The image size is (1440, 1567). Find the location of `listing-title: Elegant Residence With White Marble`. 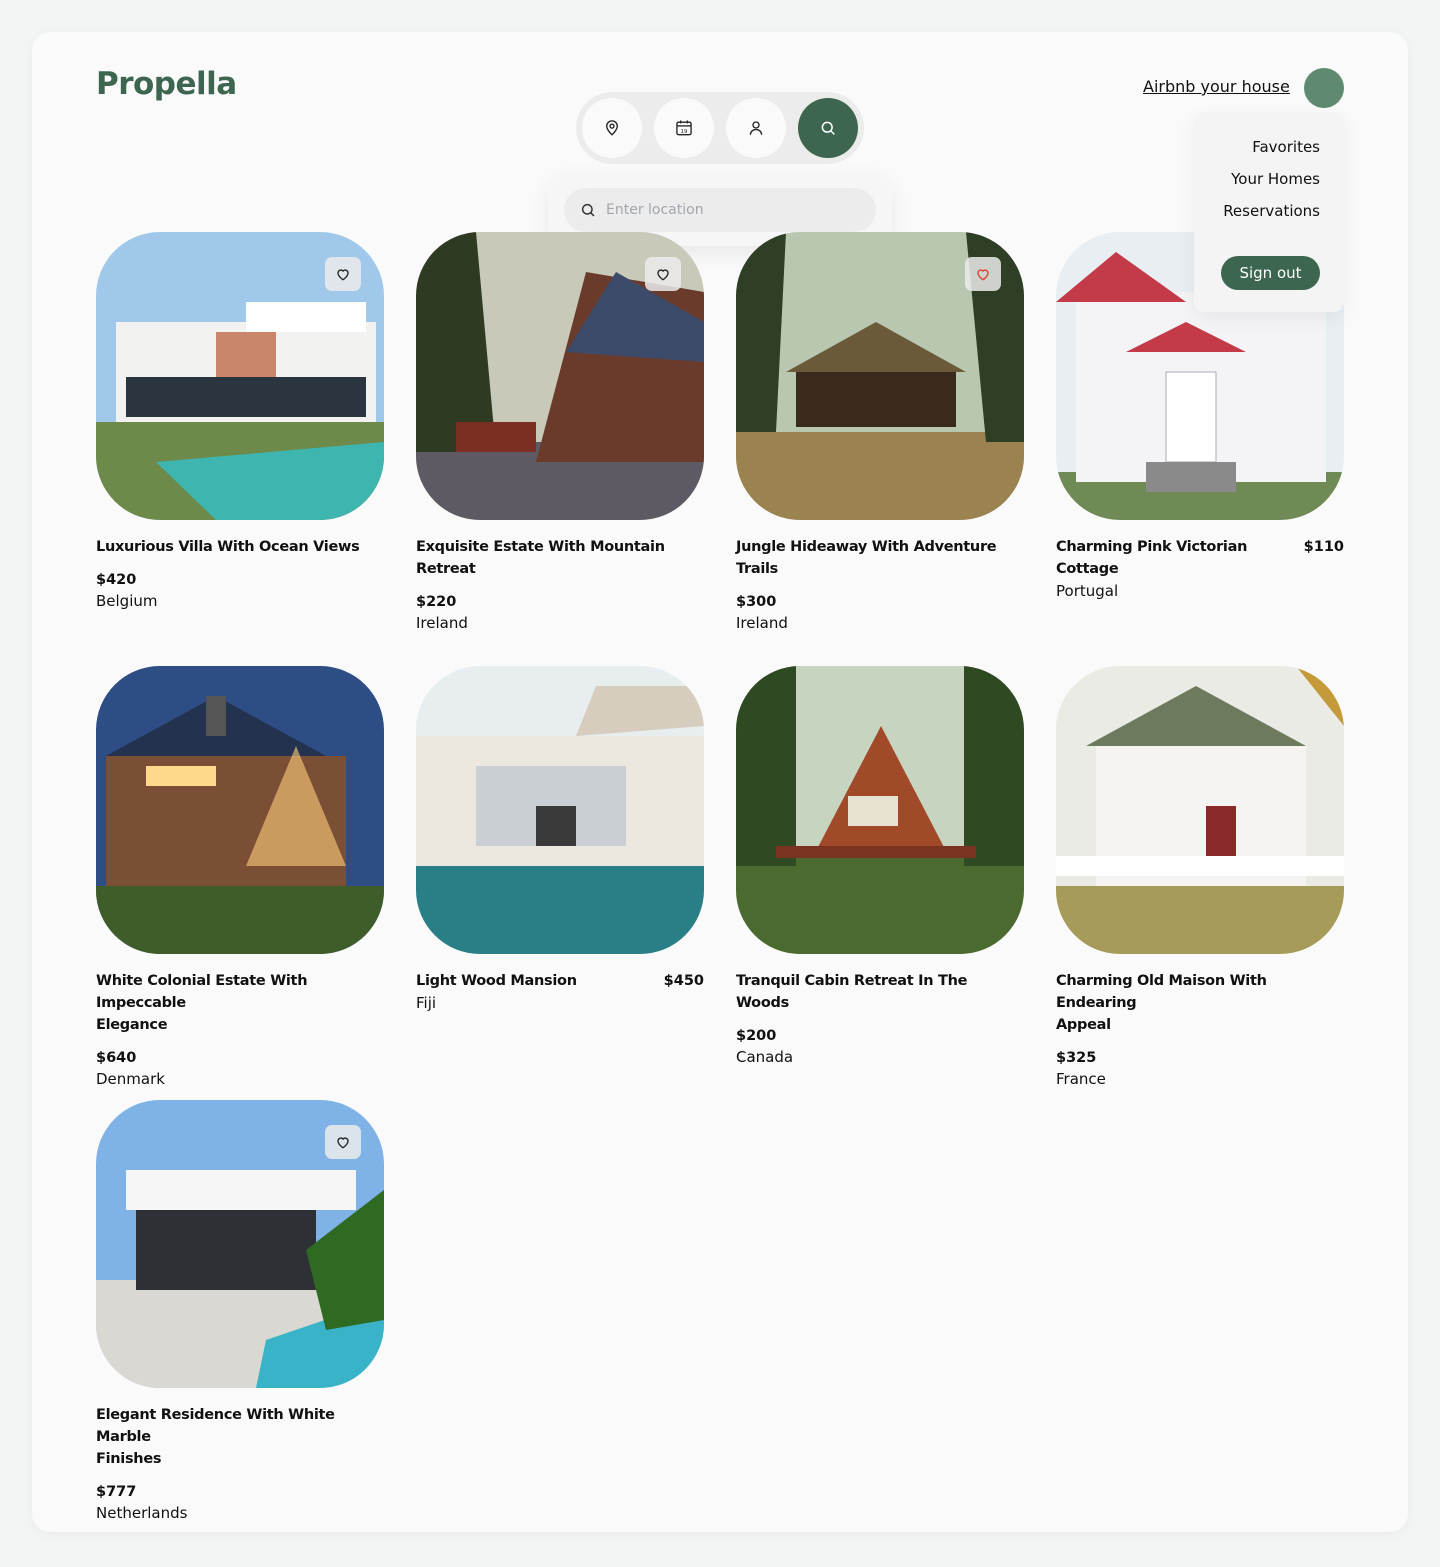

listing-title: Elegant Residence With White Marble is located at coordinates (240, 1426).